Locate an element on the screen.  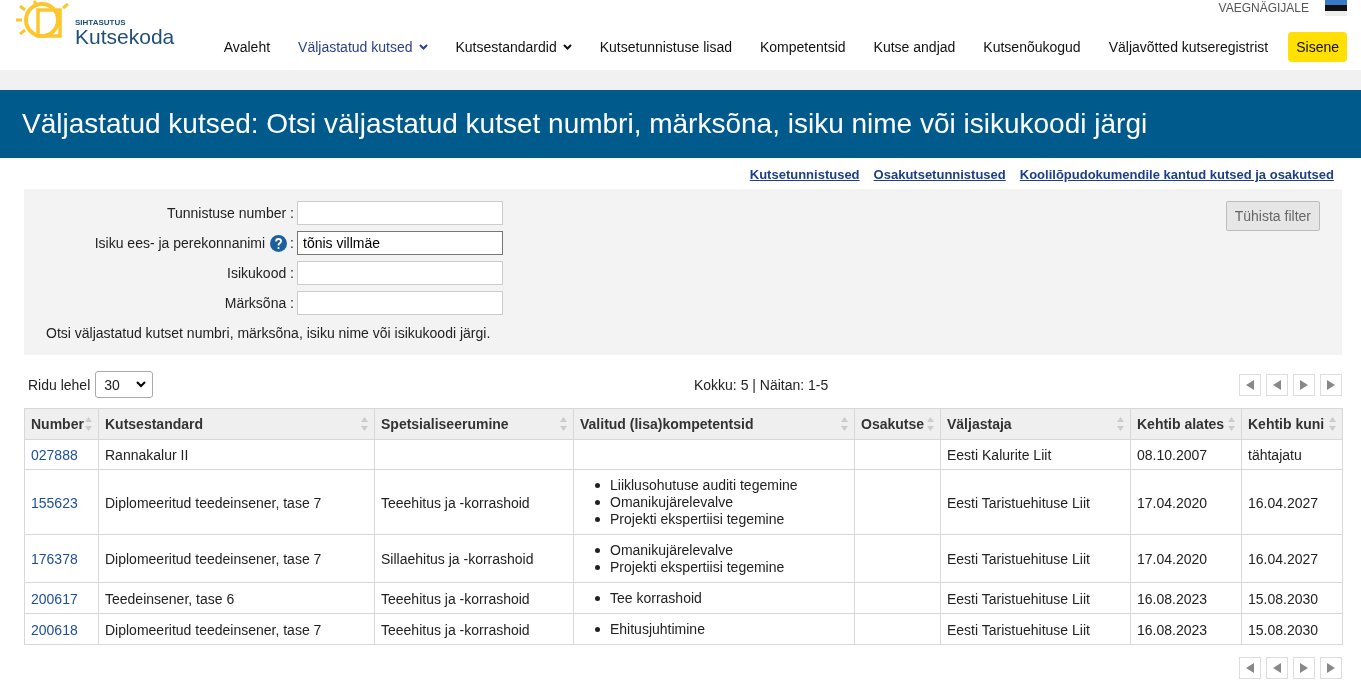
nav-link: Kutse andjad is located at coordinates (914, 47).